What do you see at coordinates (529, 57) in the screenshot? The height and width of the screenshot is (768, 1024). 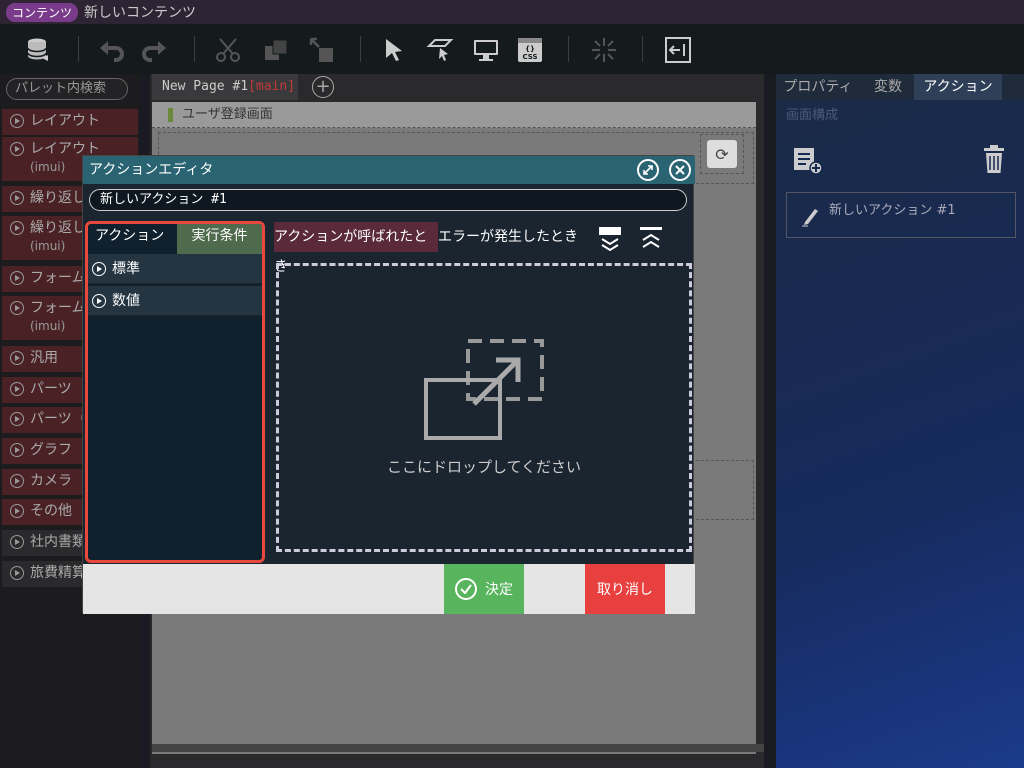 I see `svg-text: CSS` at bounding box center [529, 57].